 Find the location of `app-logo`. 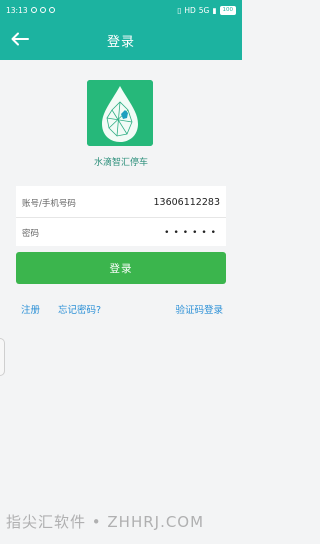

app-logo is located at coordinates (120, 113).